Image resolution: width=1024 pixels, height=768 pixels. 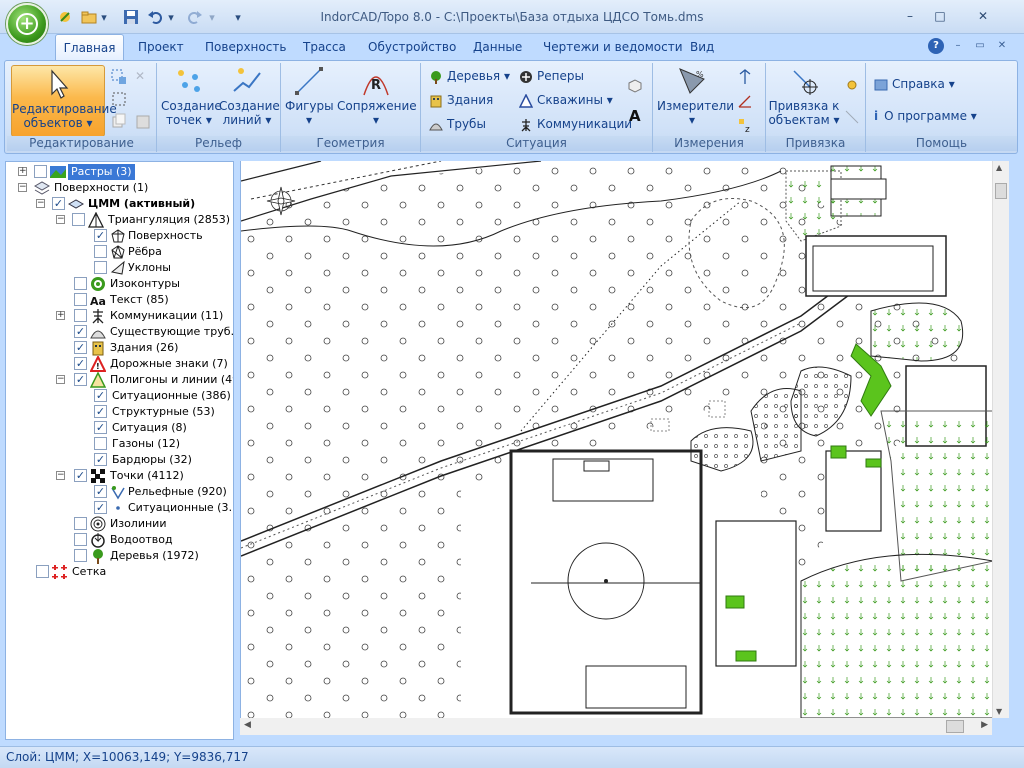 I want to click on block-icon, so click(x=637, y=84).